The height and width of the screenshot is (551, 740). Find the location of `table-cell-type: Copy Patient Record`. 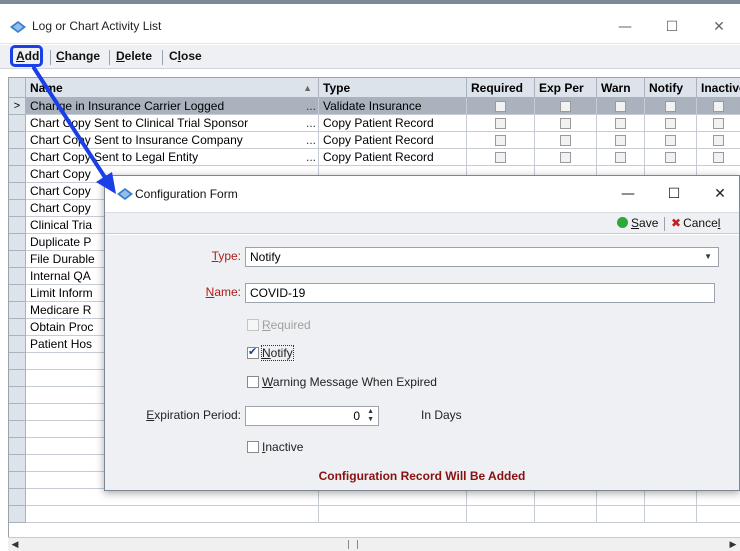

table-cell-type: Copy Patient Record is located at coordinates (393, 157).